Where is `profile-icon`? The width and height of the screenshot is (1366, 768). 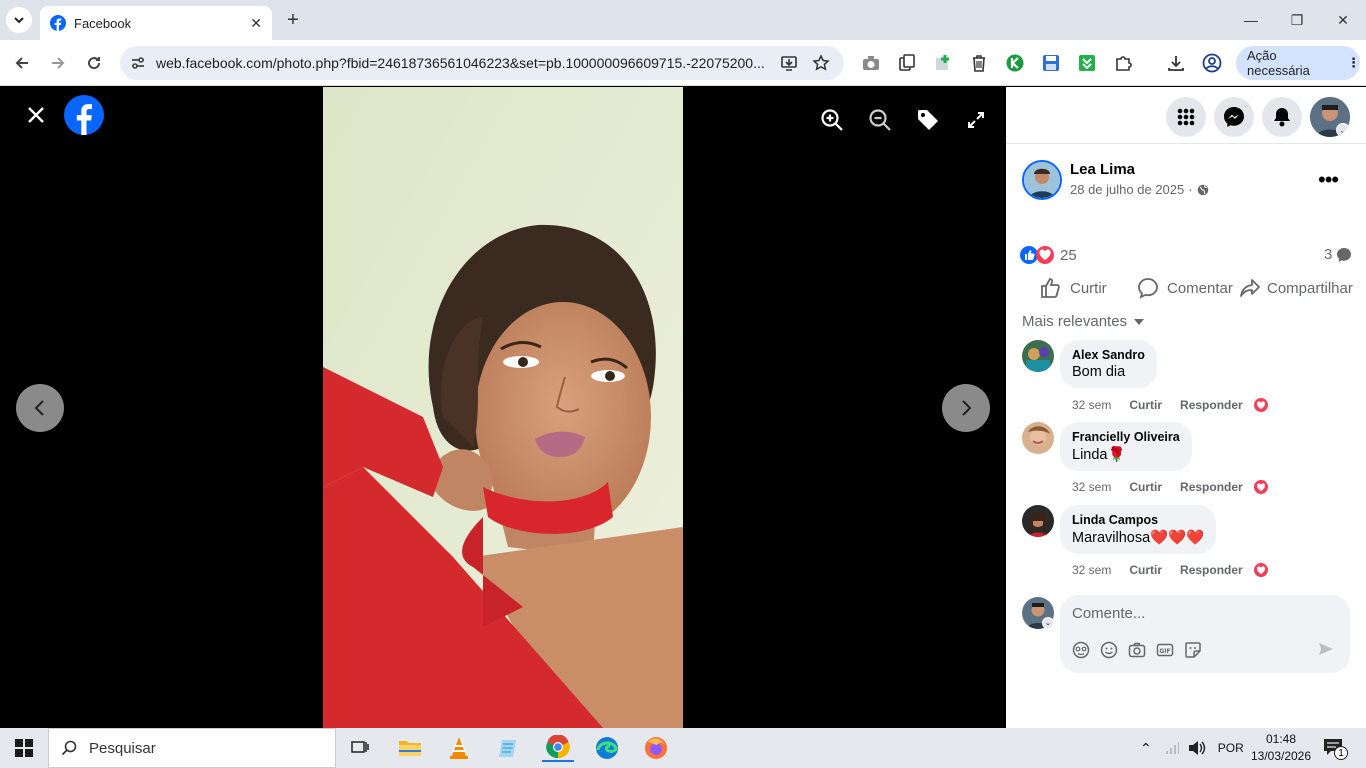 profile-icon is located at coordinates (1212, 63).